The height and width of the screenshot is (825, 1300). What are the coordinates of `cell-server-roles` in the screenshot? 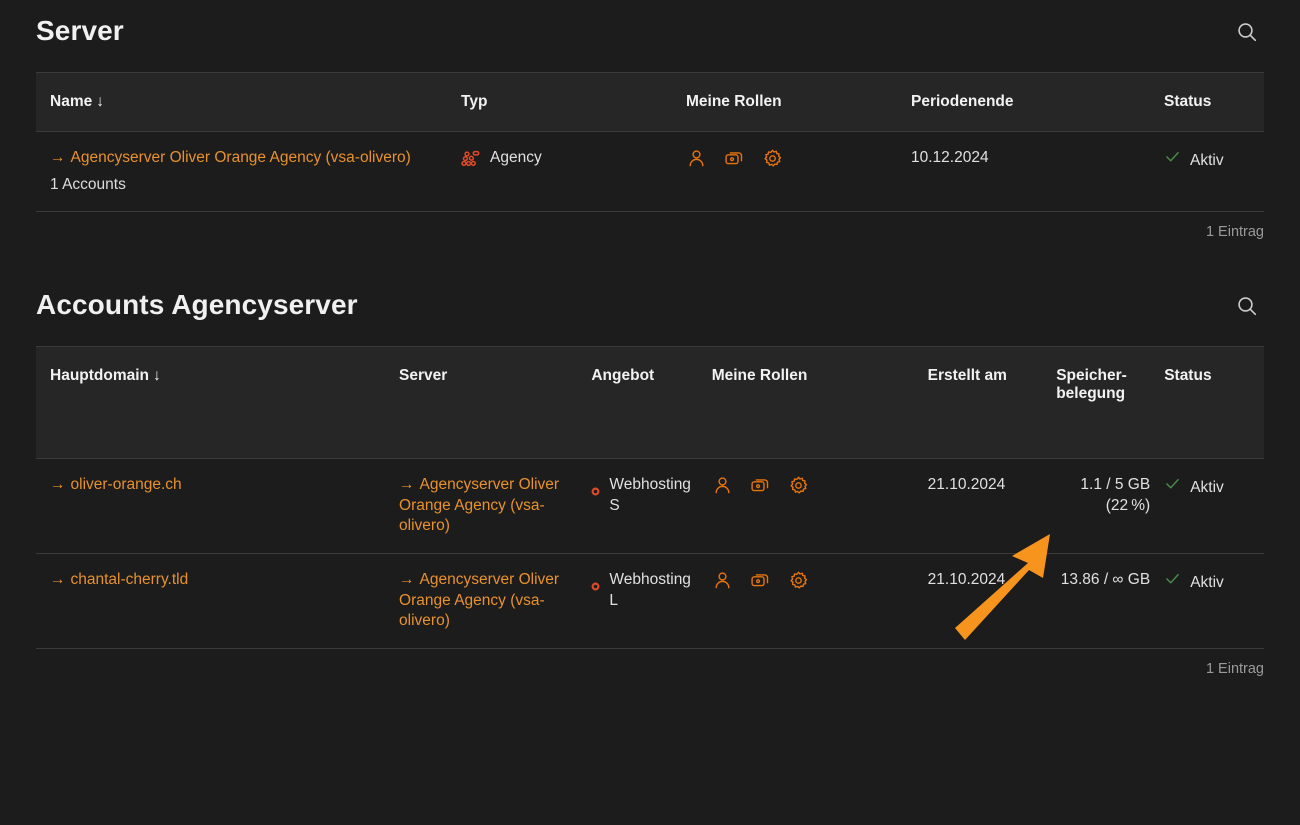 It's located at (798, 172).